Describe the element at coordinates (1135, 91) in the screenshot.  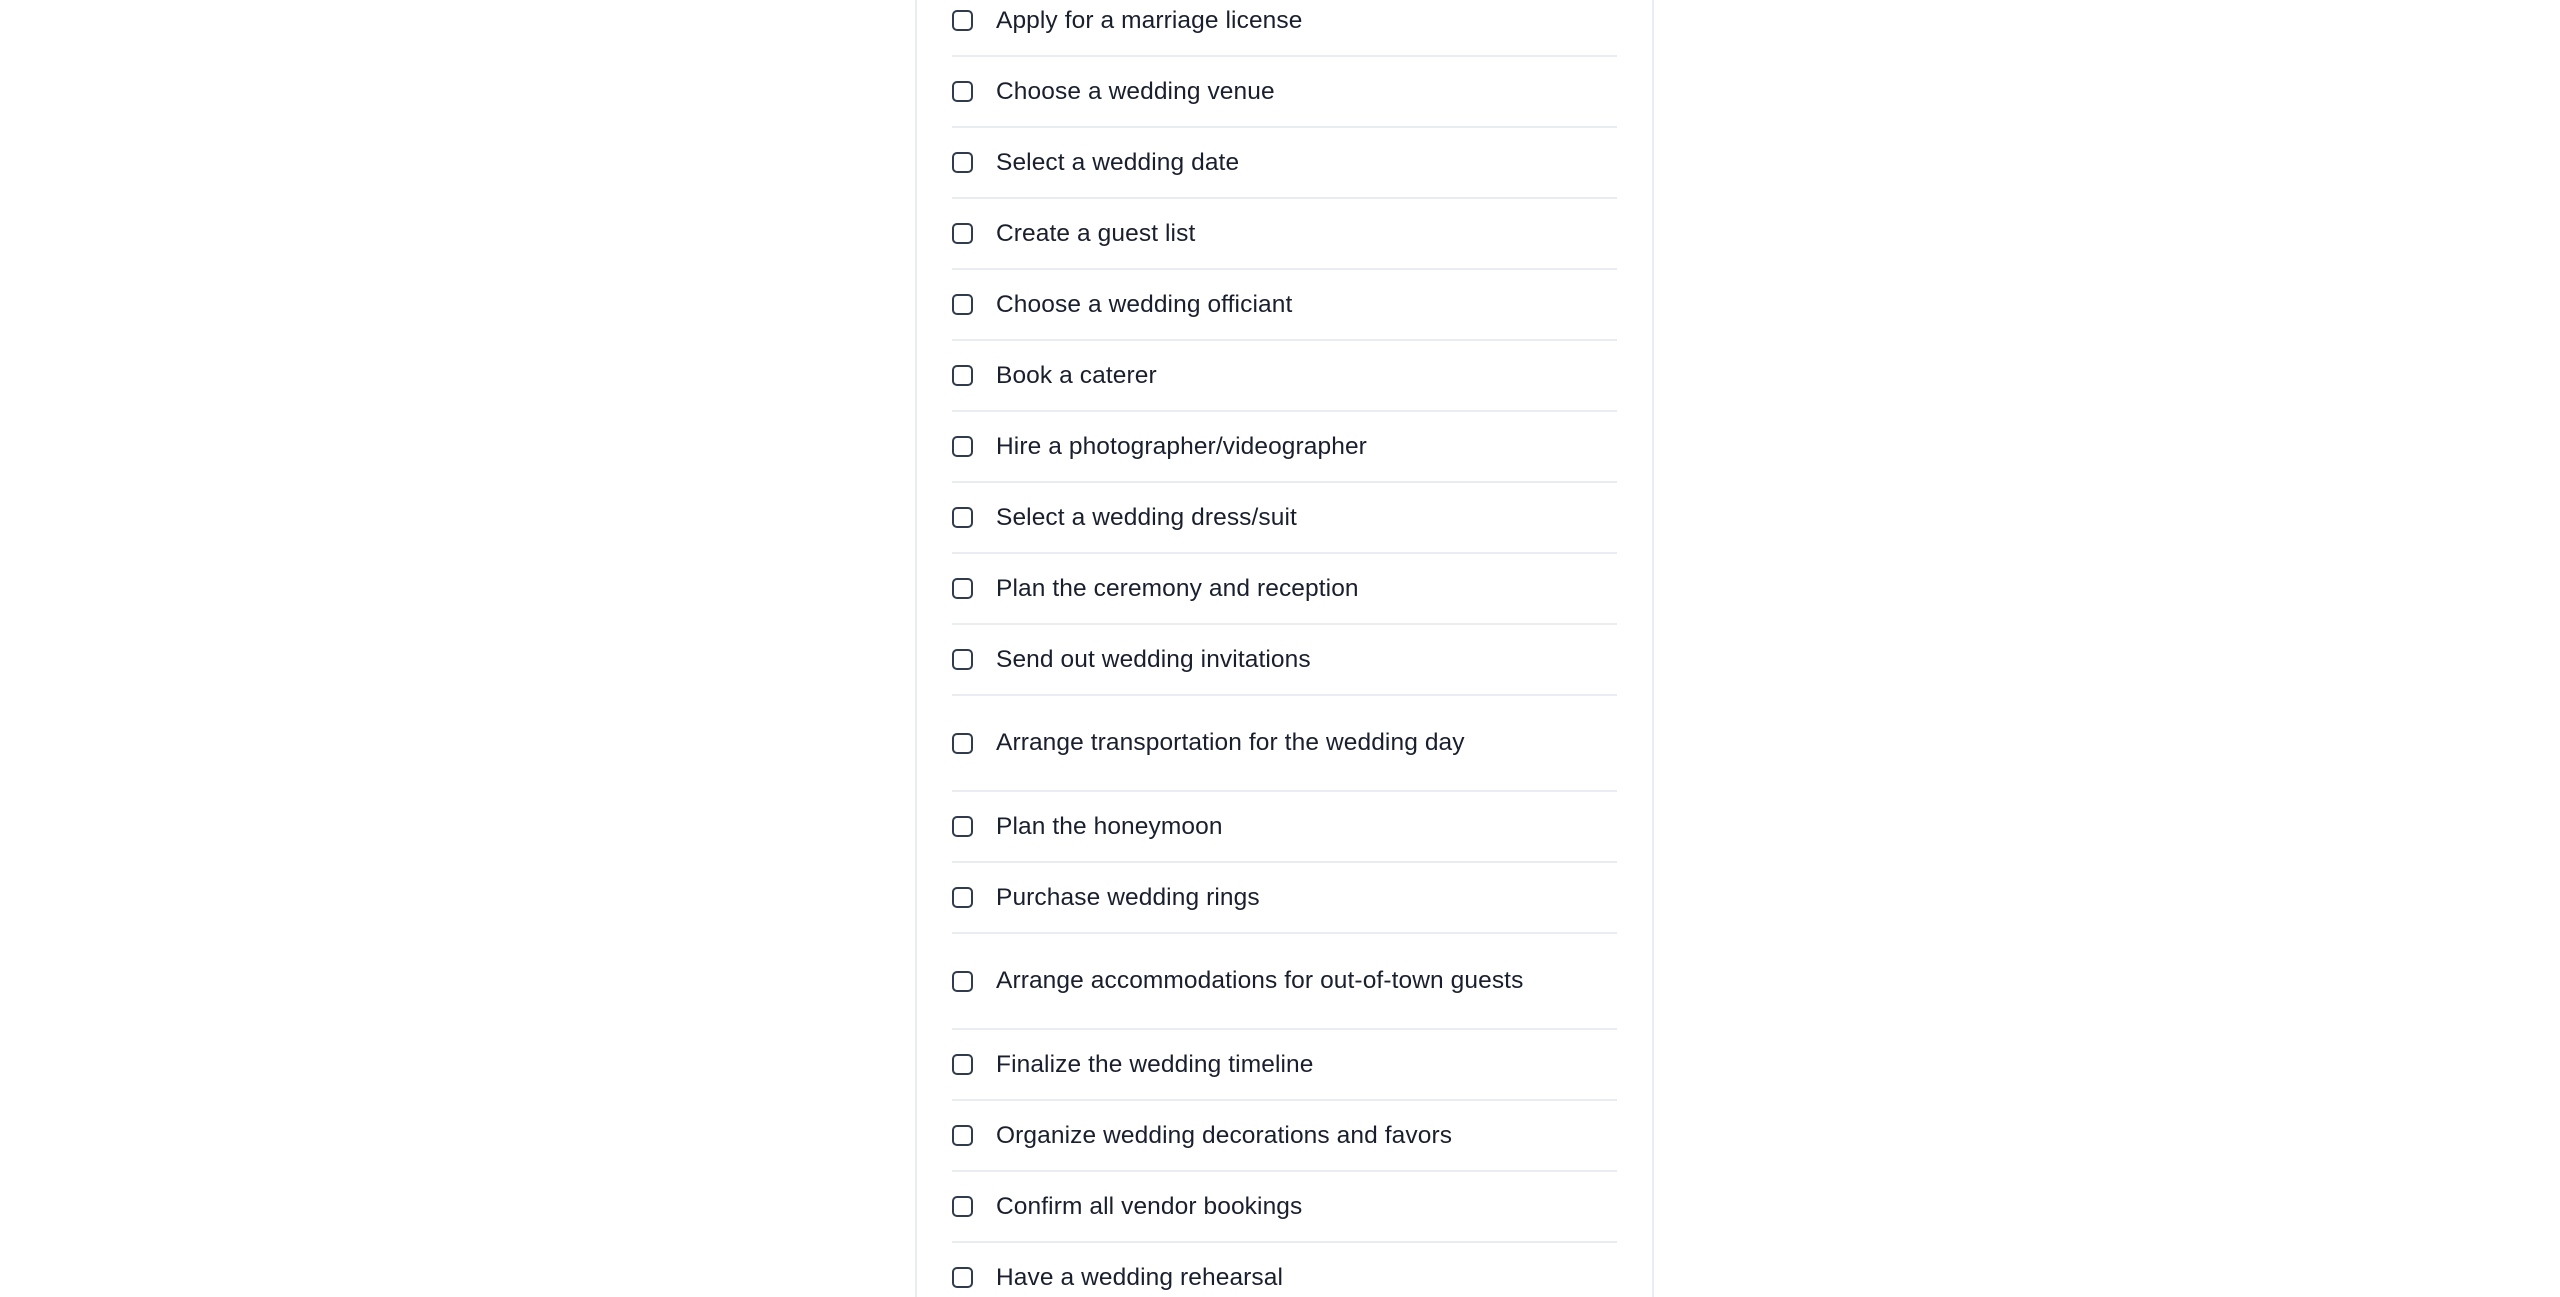
I see `checklist-item-label: Choose a wedding venue` at that location.